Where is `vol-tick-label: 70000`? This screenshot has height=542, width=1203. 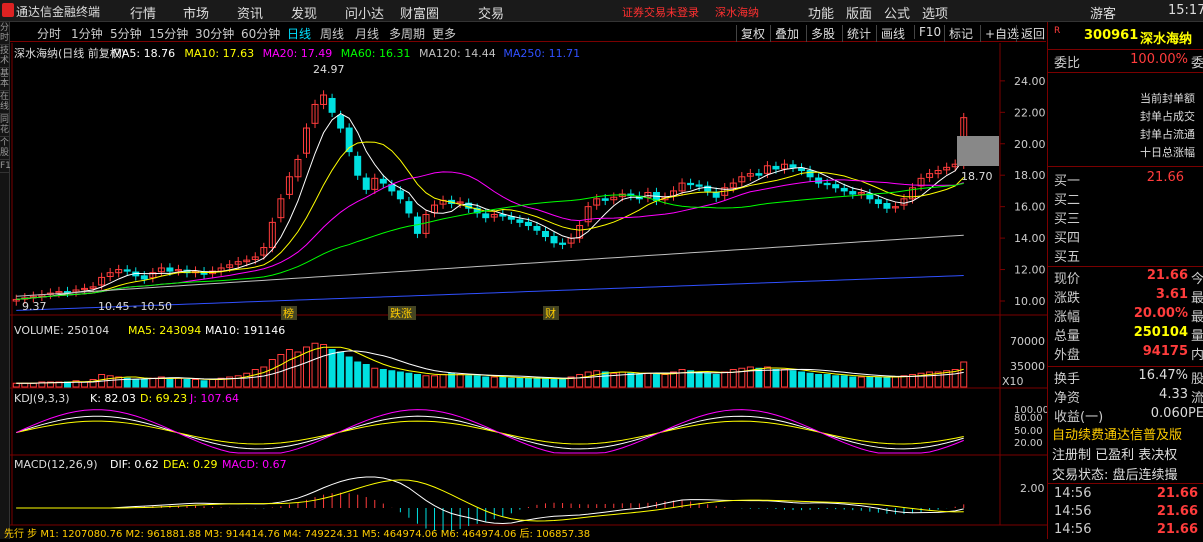 vol-tick-label: 70000 is located at coordinates (1027, 341).